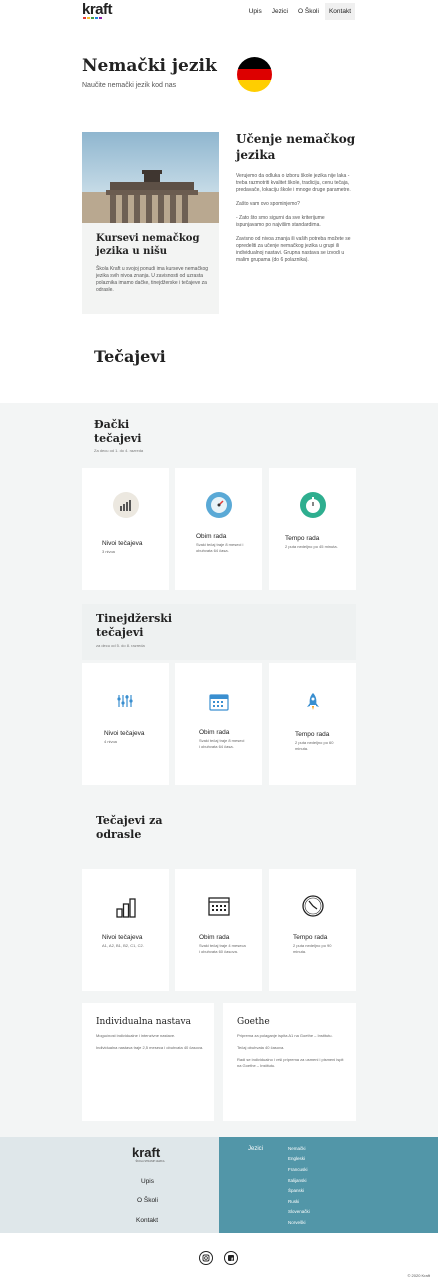 The image size is (438, 1280). I want to click on footer-logo: kraft, so click(146, 1152).